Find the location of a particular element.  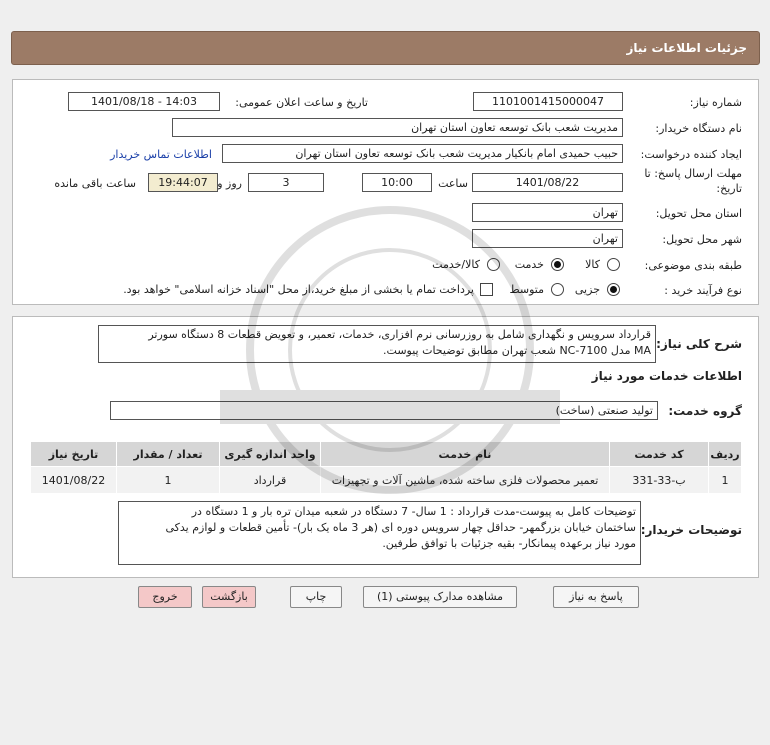

category-service-label: خدمت is located at coordinates (529, 264).